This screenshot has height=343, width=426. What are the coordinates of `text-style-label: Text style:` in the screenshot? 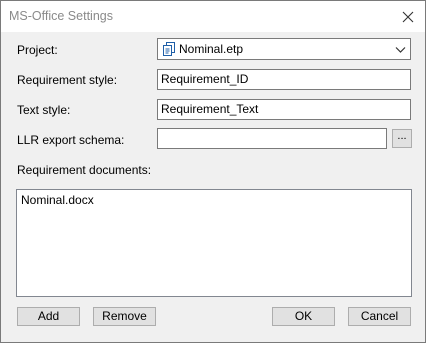 It's located at (44, 110).